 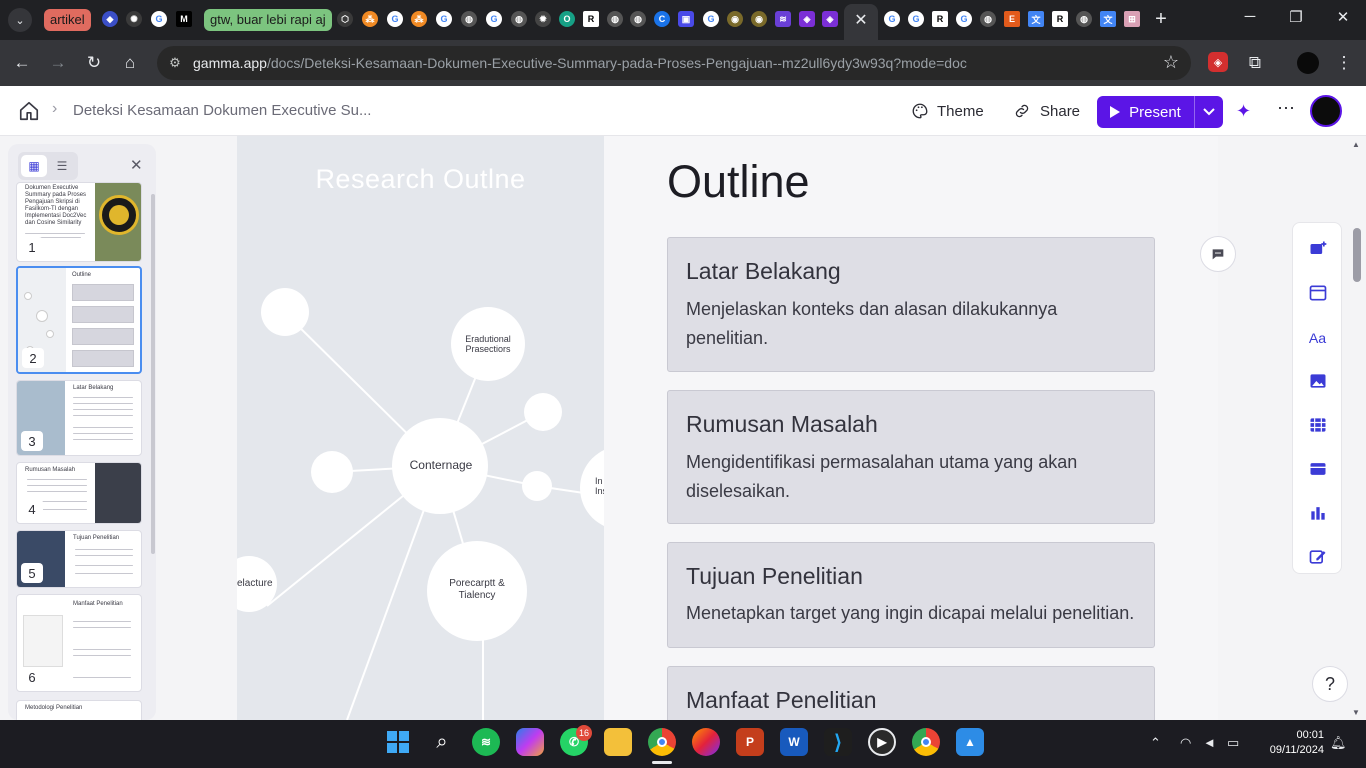 I want to click on chart-icon, so click(x=1318, y=513).